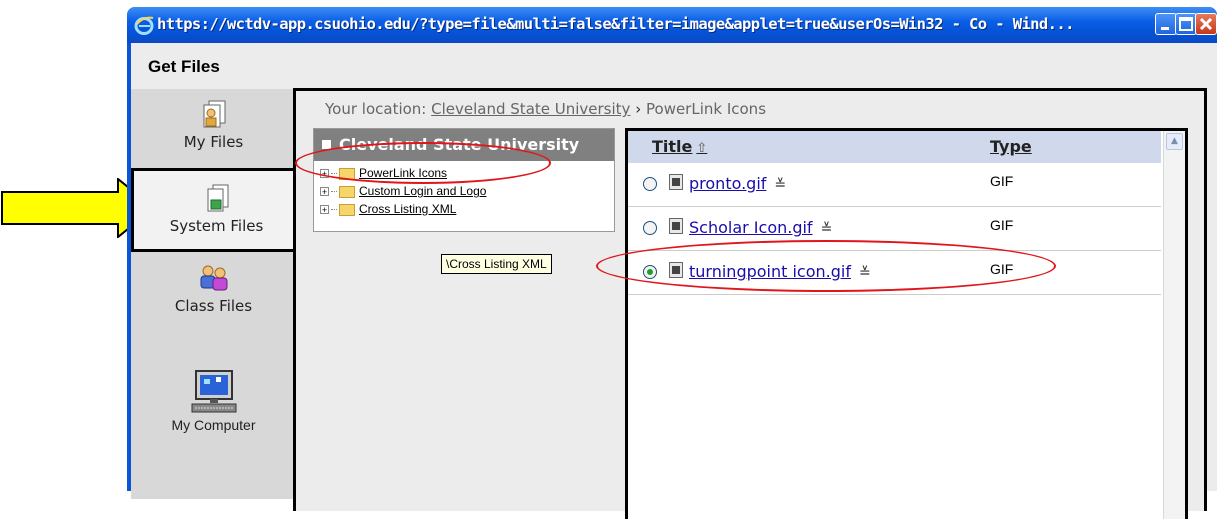 This screenshot has width=1217, height=519. I want to click on maximize-icon, so click(1186, 24).